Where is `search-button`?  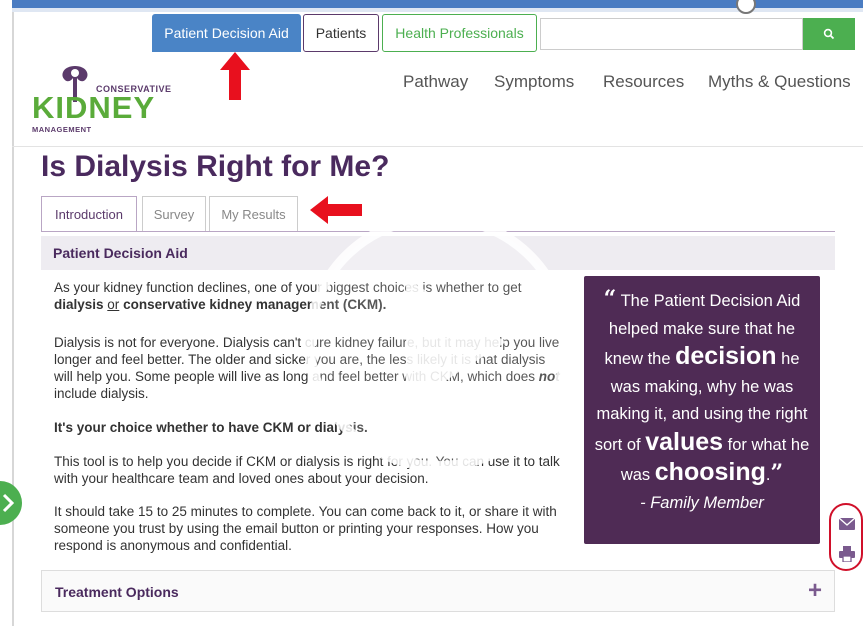
search-button is located at coordinates (829, 34).